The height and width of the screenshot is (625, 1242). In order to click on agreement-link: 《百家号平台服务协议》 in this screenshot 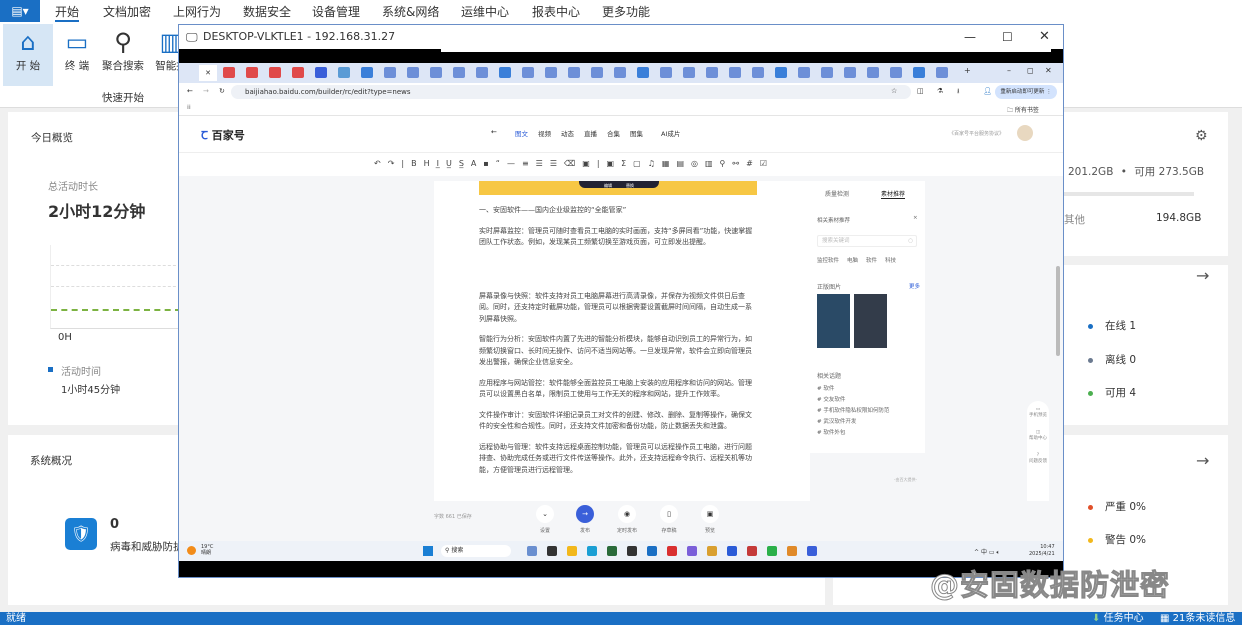, I will do `click(976, 133)`.